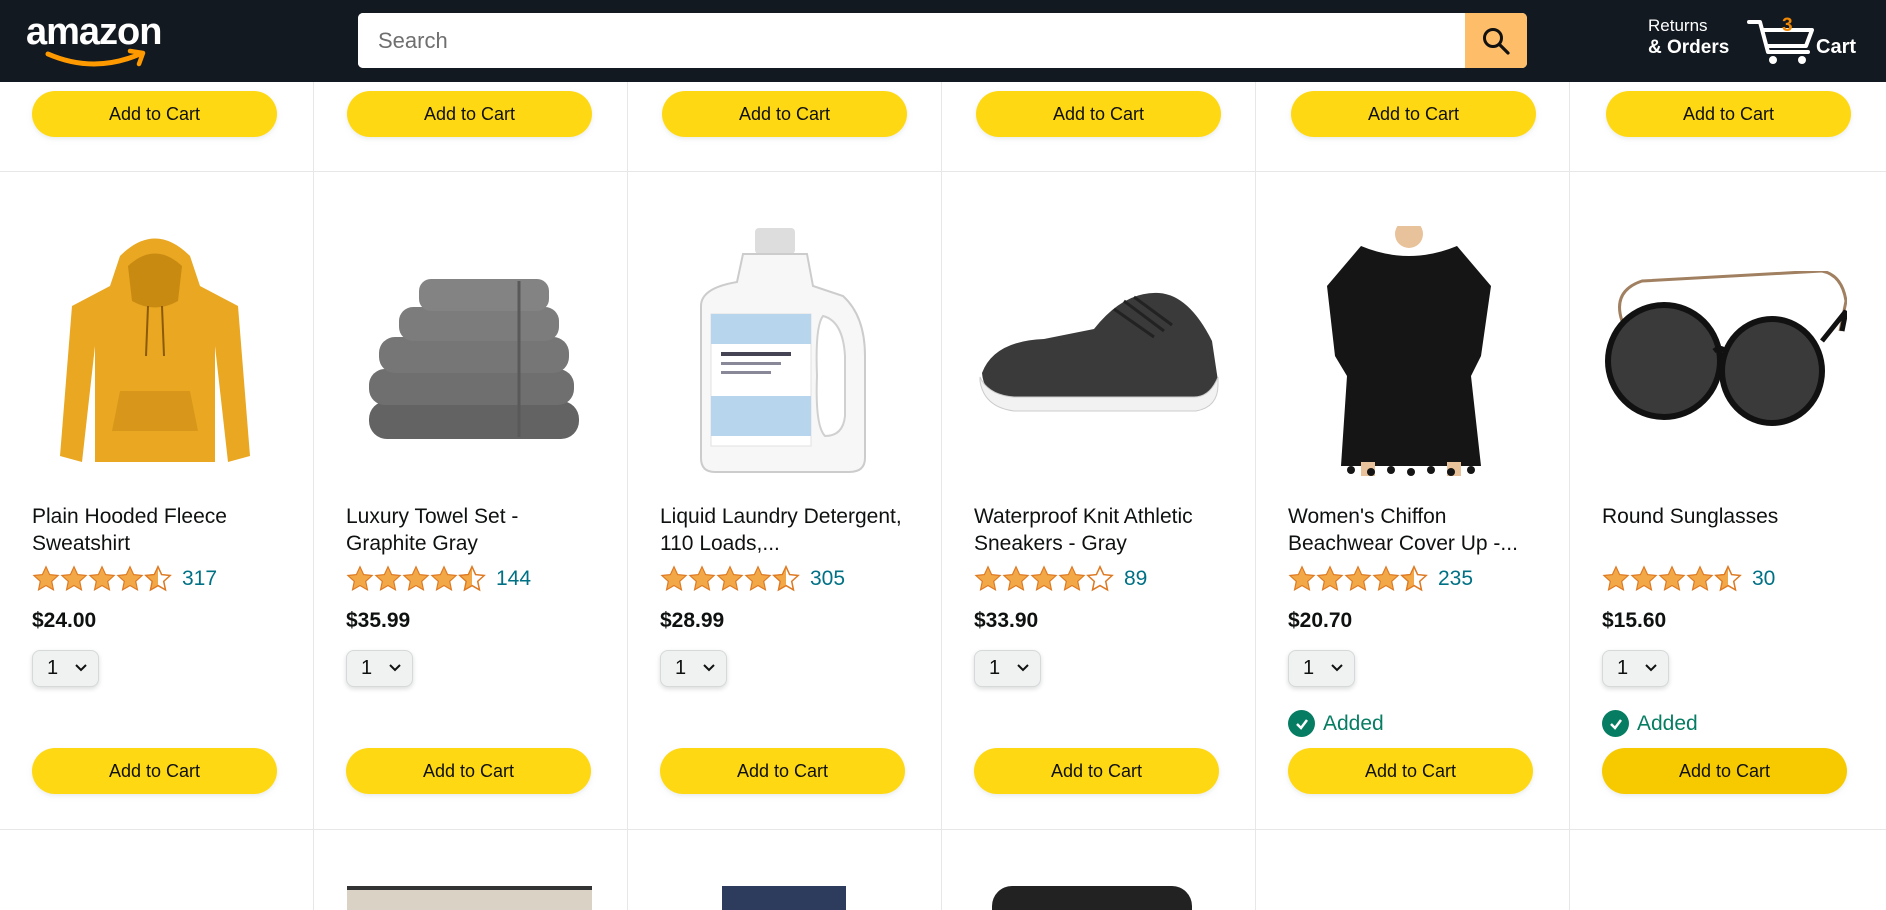 The image size is (1886, 910). I want to click on product-price: $35.99, so click(378, 620).